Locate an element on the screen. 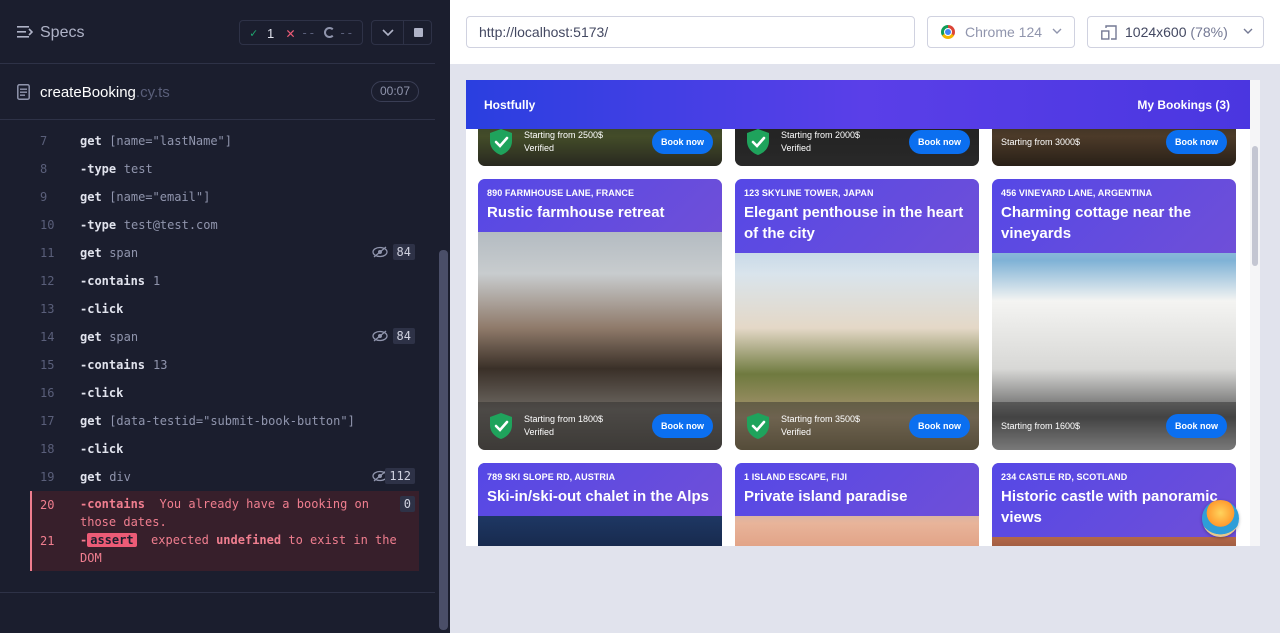  viewport-label: 1024x600 (78%) is located at coordinates (1176, 32).